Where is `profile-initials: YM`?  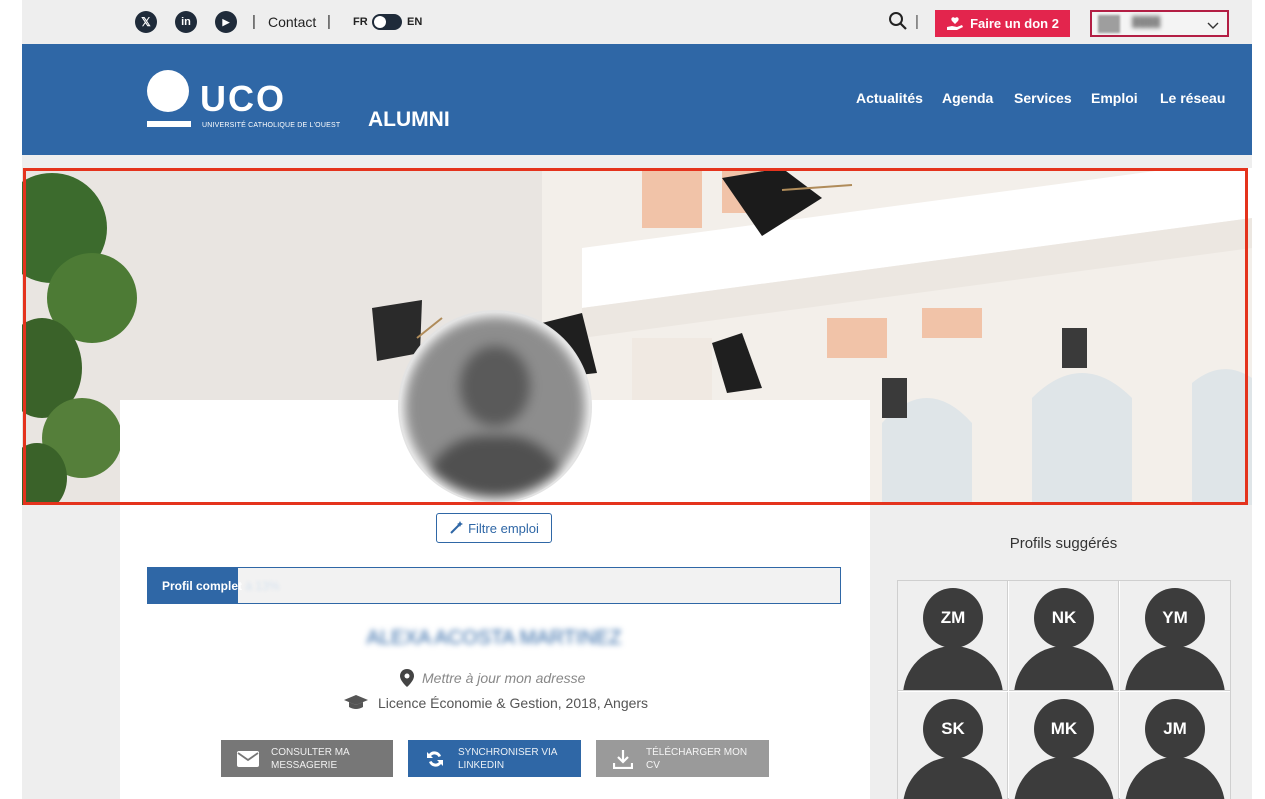
profile-initials: YM is located at coordinates (1175, 618).